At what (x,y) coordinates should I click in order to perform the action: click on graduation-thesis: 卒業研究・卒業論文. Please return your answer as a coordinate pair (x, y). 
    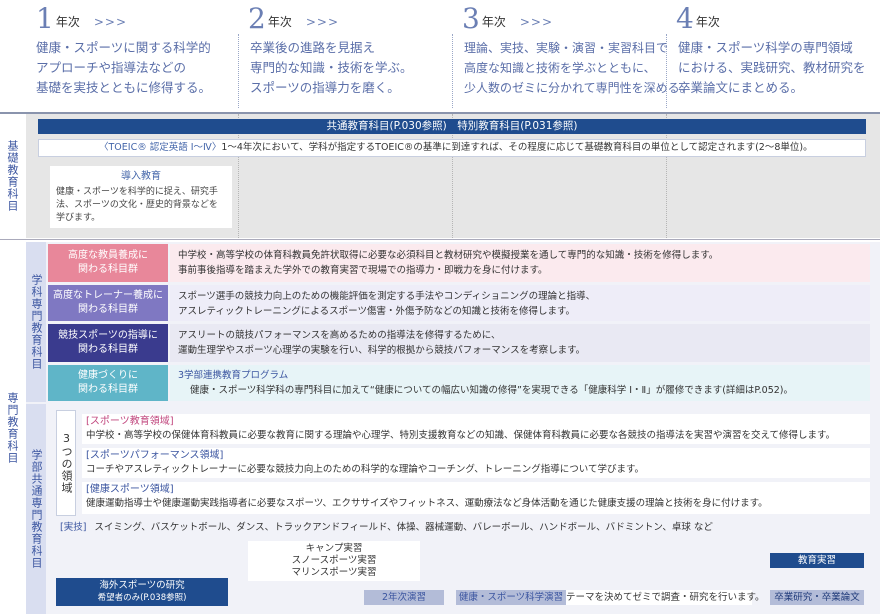
    Looking at the image, I should click on (817, 597).